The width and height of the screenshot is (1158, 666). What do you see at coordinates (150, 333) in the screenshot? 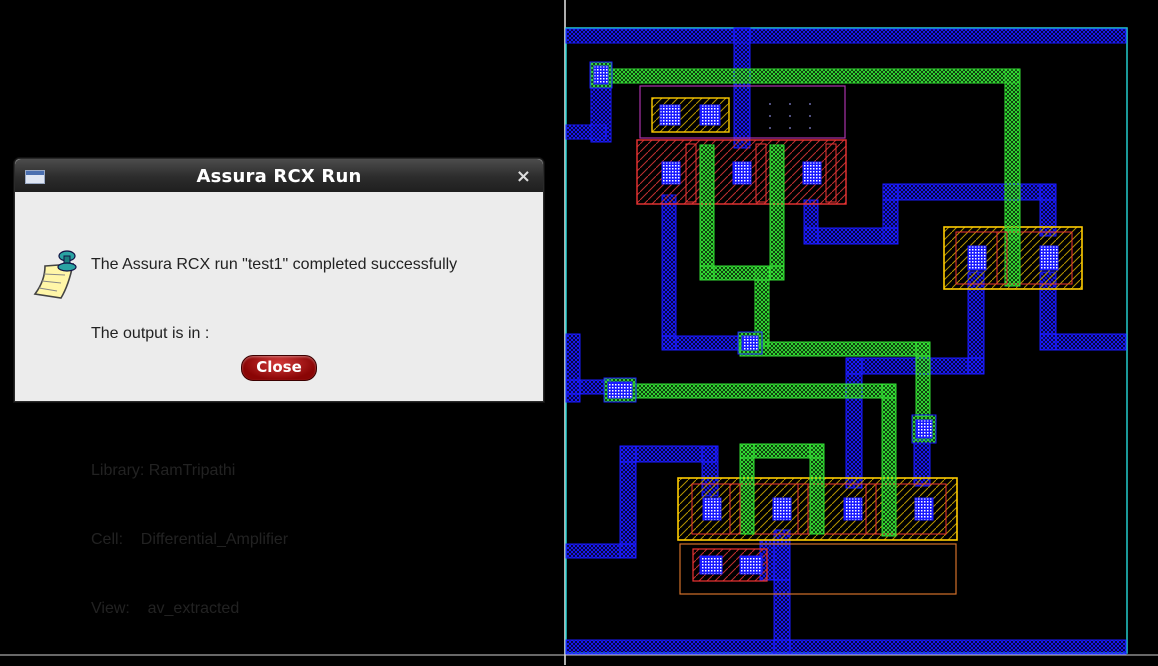
I see `message-line: The output is in :` at bounding box center [150, 333].